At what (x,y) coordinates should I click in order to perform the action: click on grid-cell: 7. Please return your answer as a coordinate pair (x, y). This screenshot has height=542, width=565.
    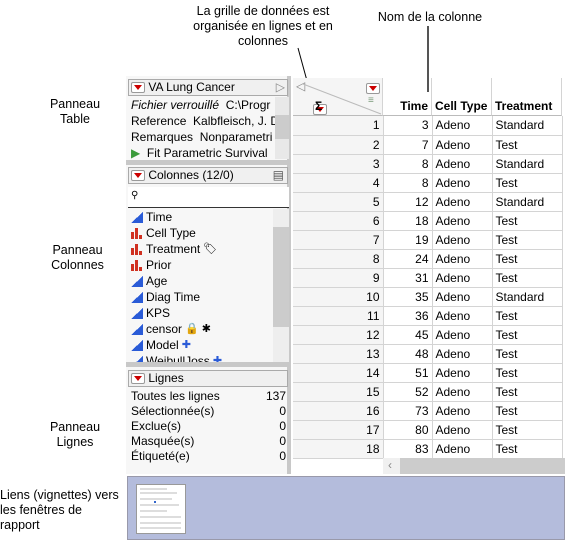
    Looking at the image, I should click on (408, 145).